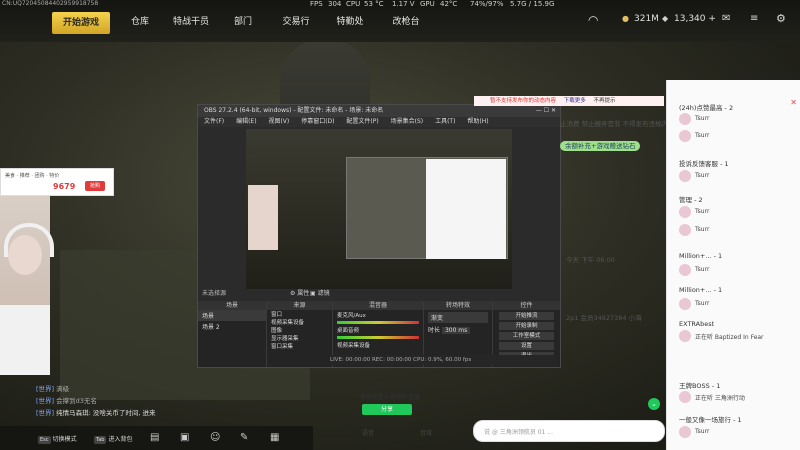 The image size is (800, 450). Describe the element at coordinates (403, 4) in the screenshot. I see `voltage: 1.17 V` at that location.